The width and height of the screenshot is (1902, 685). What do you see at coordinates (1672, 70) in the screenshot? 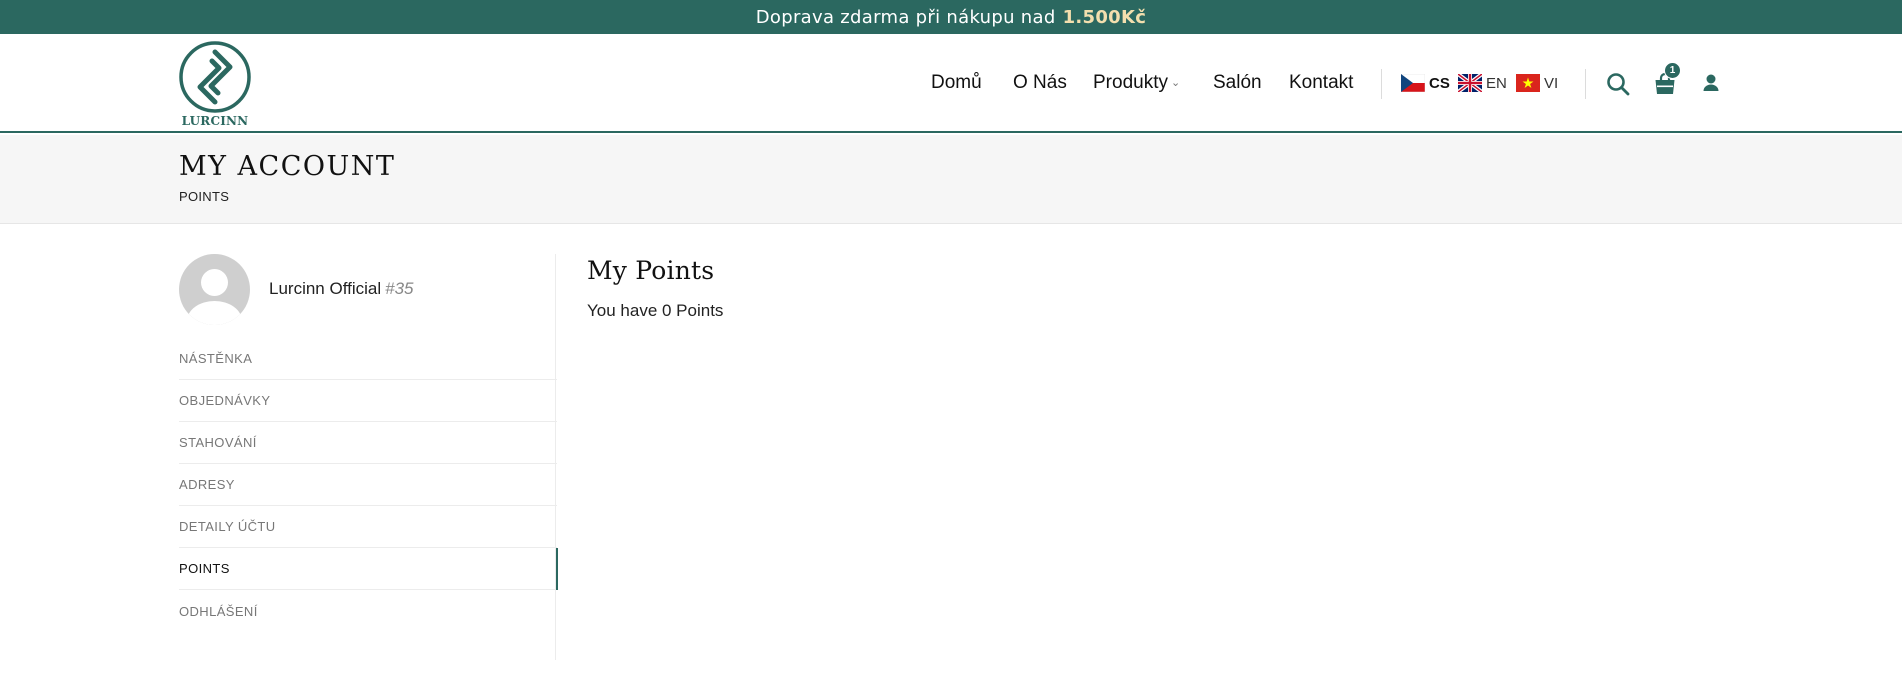
I see `cart-count-badge: 1` at bounding box center [1672, 70].